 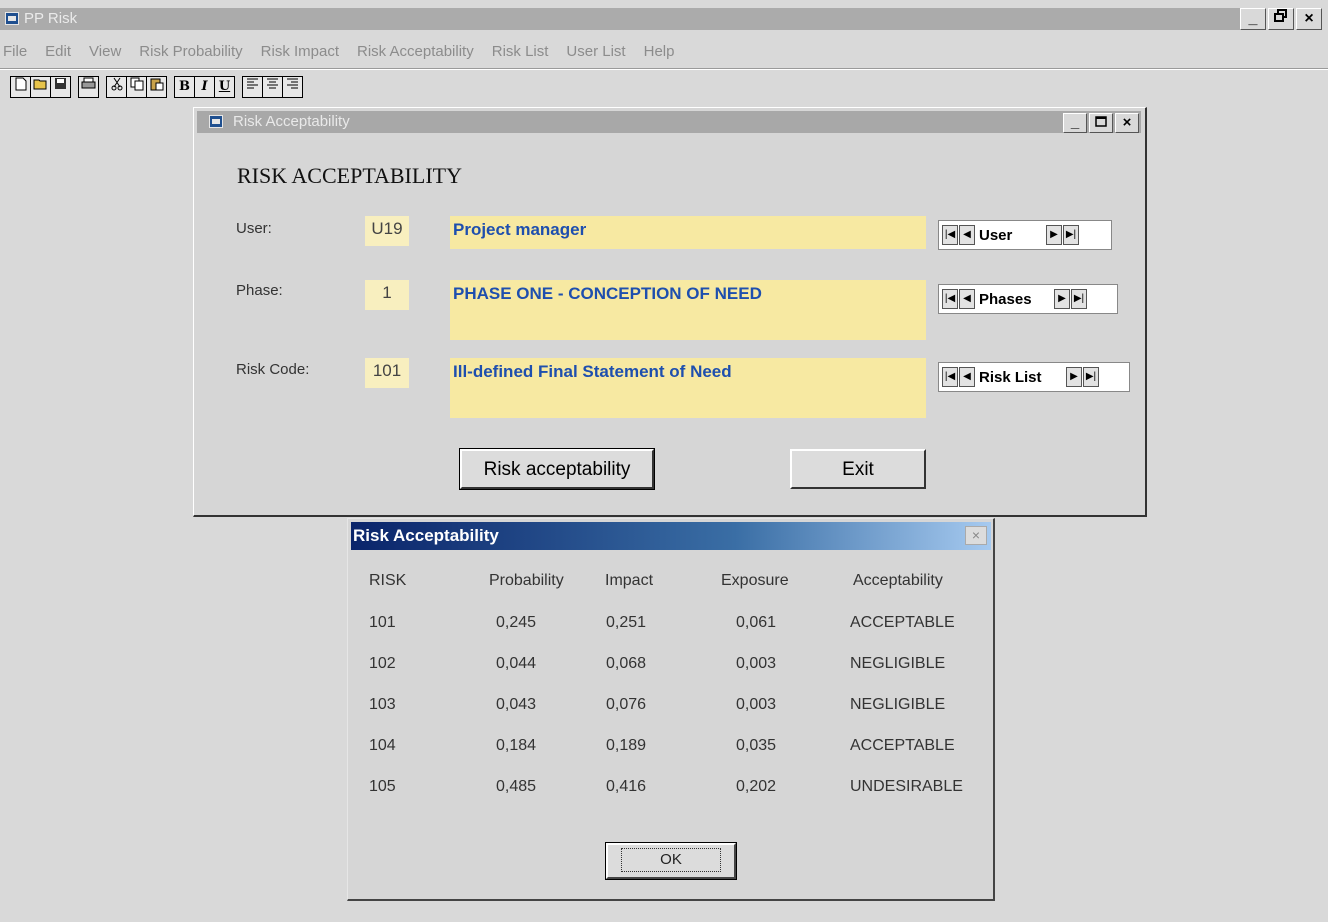 I want to click on menu-risk-acceptability: Risk Acceptability, so click(x=415, y=52).